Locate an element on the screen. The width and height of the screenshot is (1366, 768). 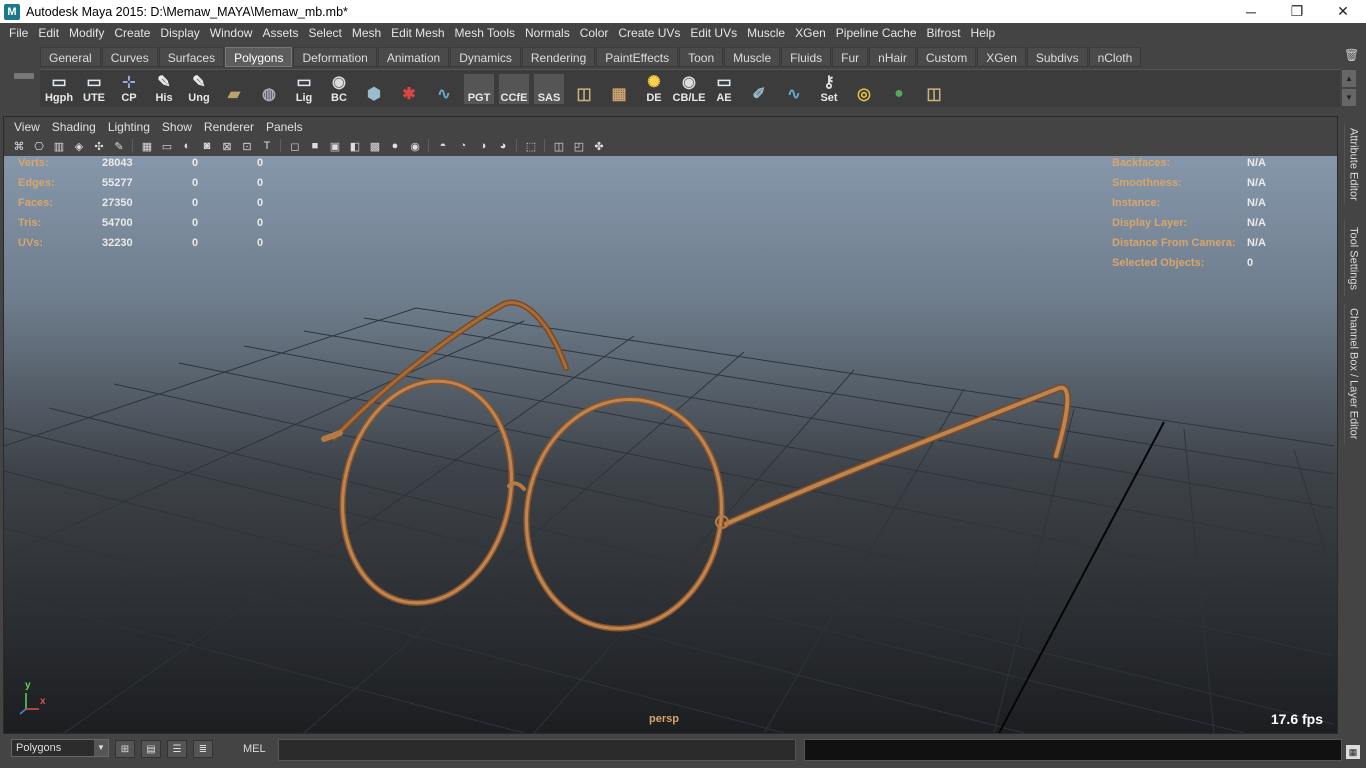
shelf-tab-toon: Toon is located at coordinates (701, 57).